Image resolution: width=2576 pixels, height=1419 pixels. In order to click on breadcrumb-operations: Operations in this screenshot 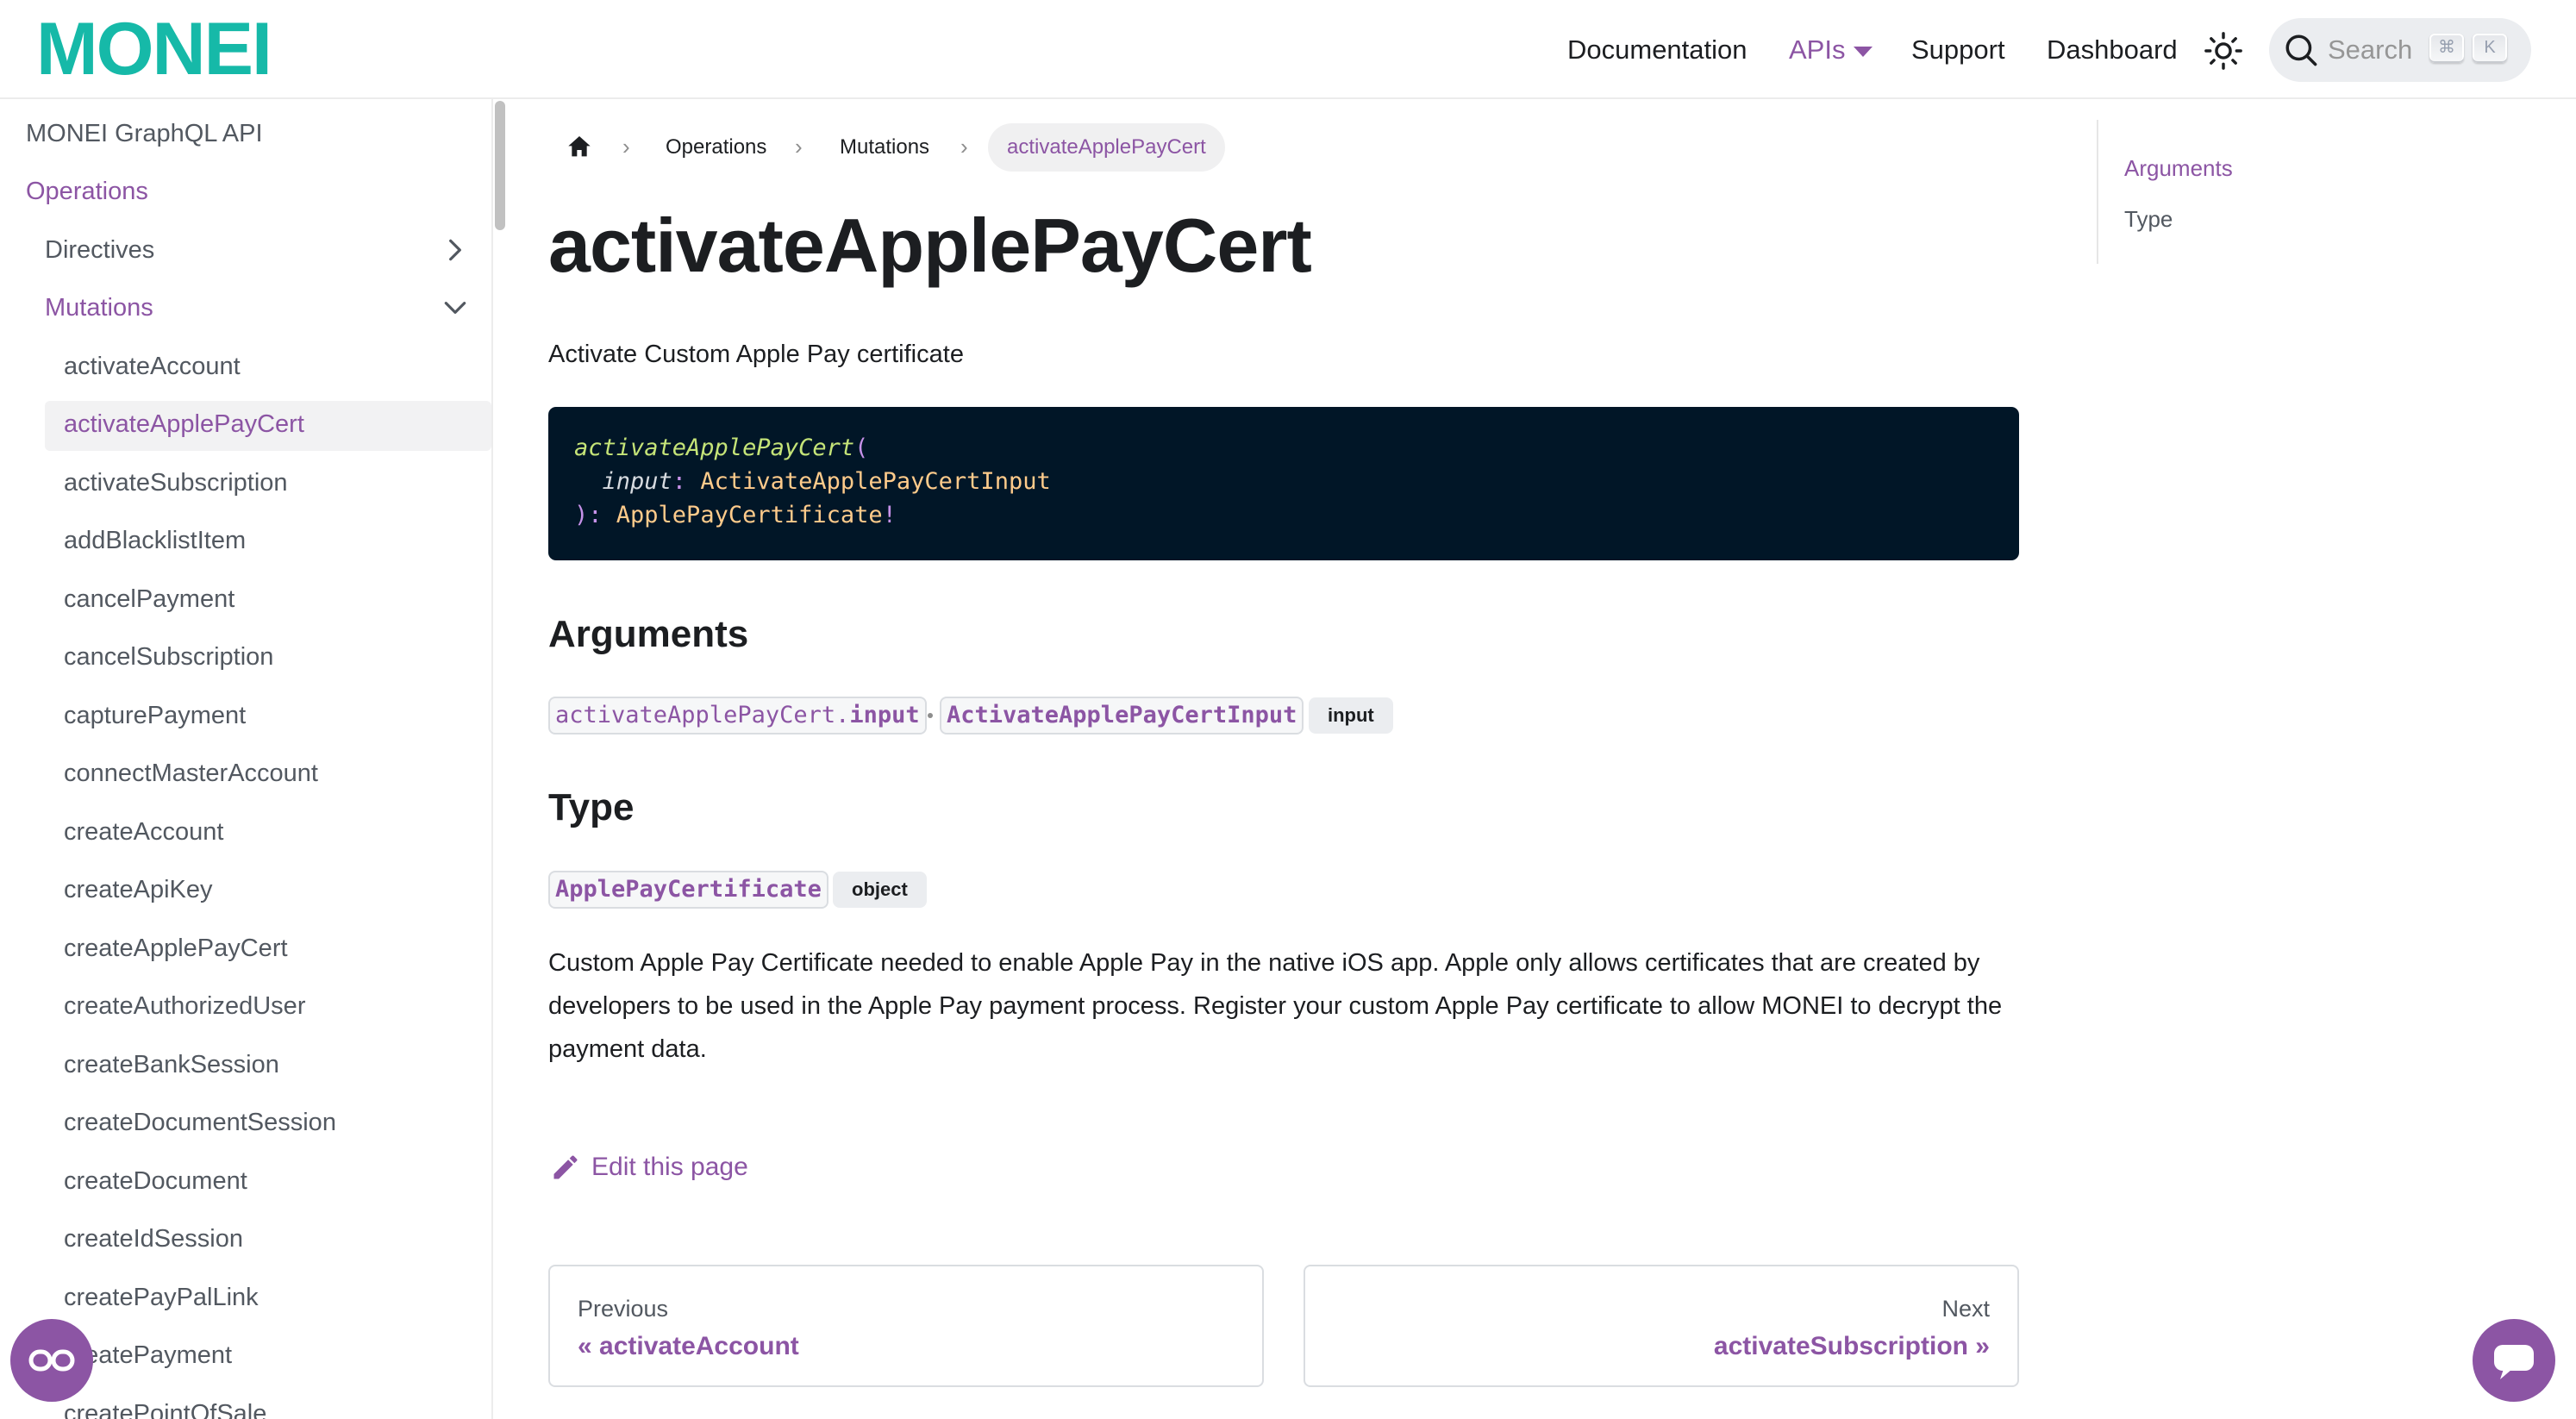, I will do `click(716, 147)`.